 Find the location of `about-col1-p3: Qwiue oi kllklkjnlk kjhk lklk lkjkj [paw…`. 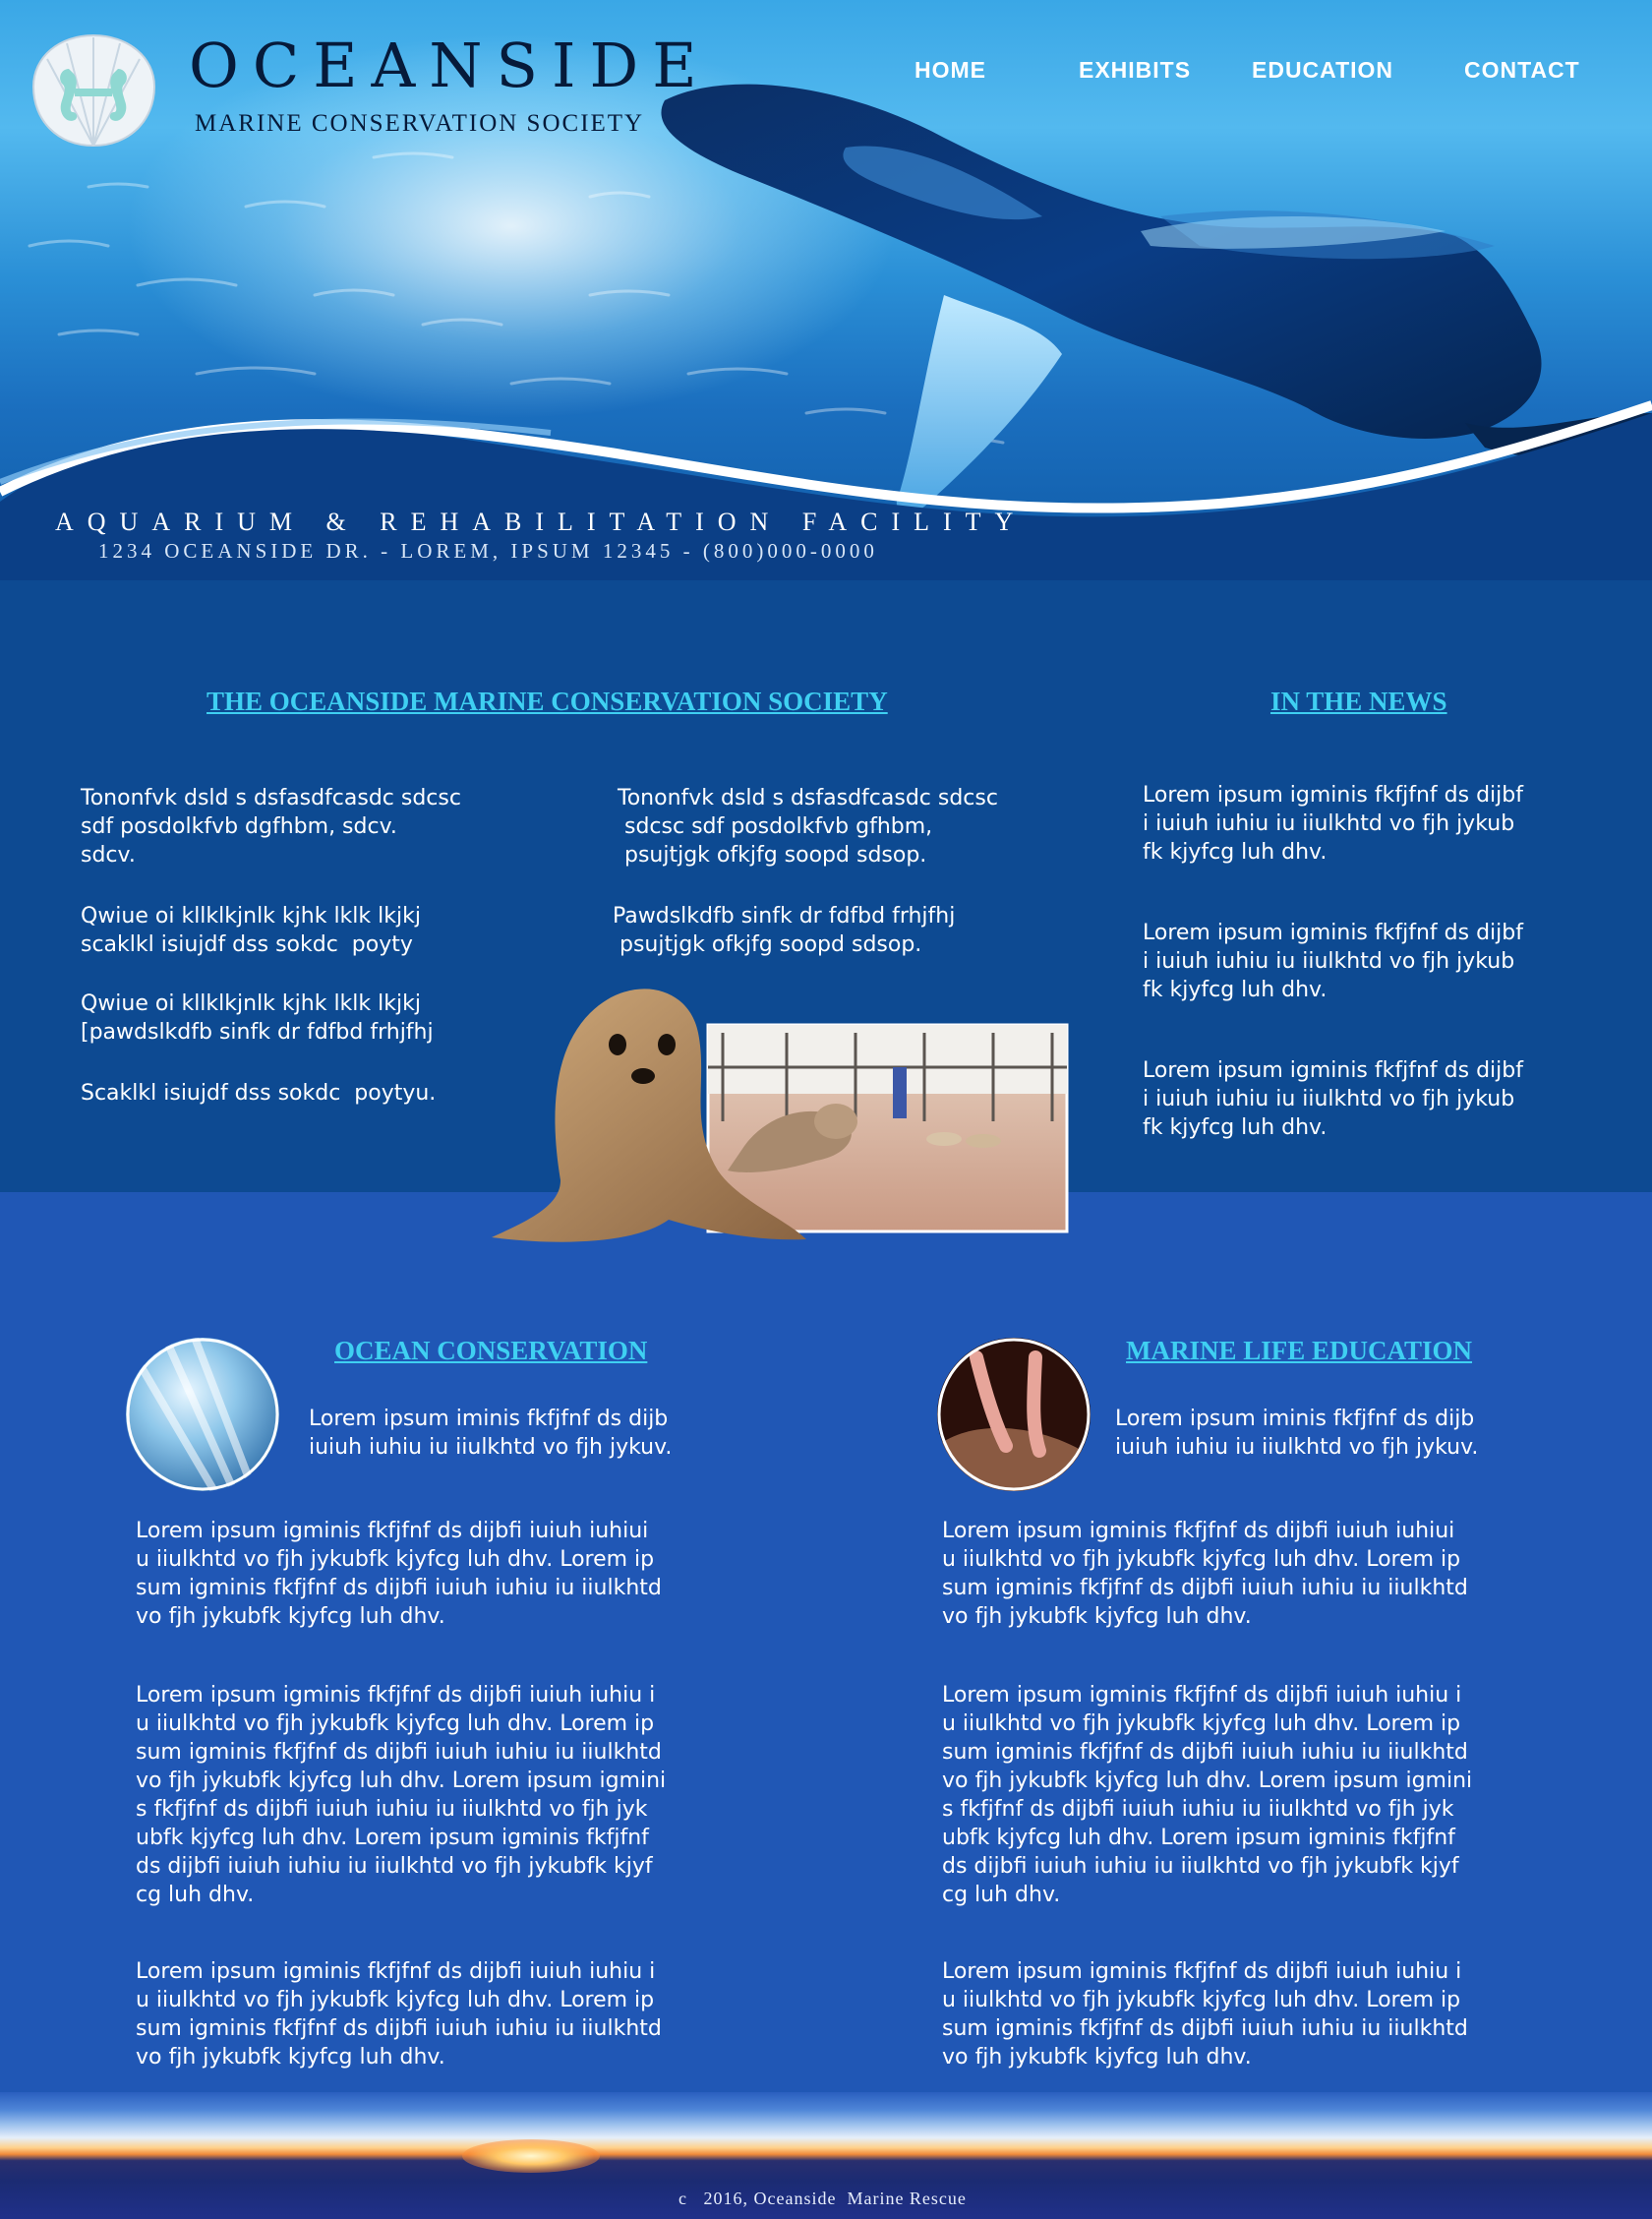

about-col1-p3: Qwiue oi kllklkjnlk kjhk lklk lkjkj [paw… is located at coordinates (257, 1018).